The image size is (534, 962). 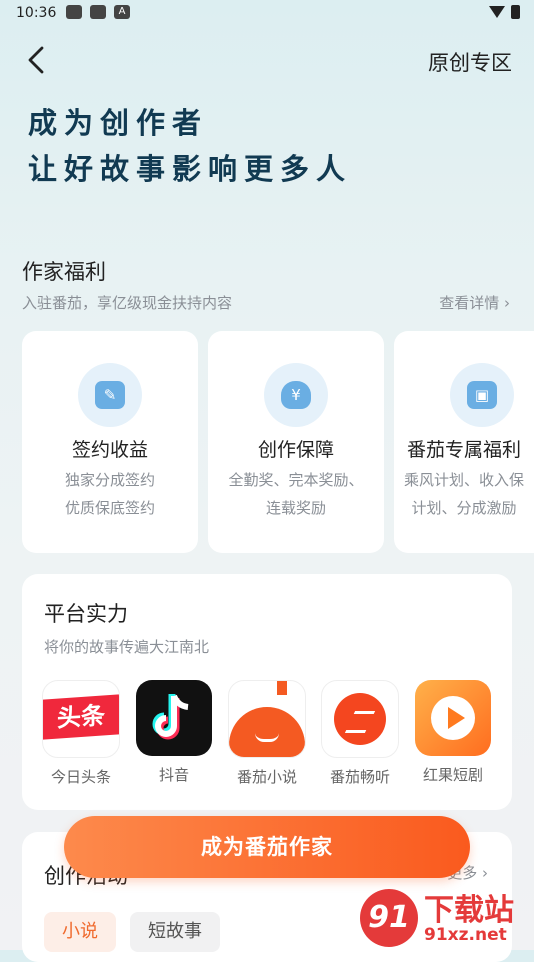 I want to click on watermark-logo-icon: 91, so click(x=389, y=918).